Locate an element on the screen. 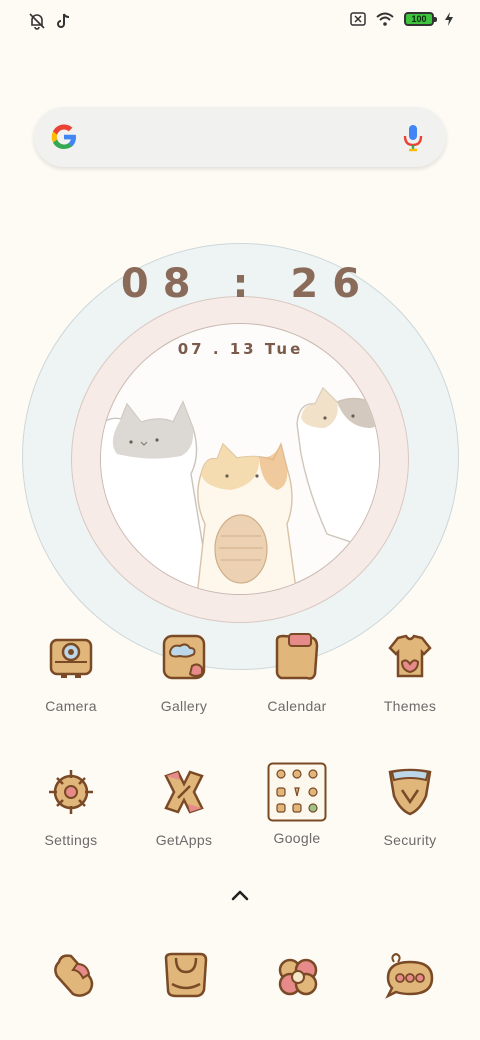 This screenshot has height=1040, width=480. app-settings: Settings is located at coordinates (71, 807).